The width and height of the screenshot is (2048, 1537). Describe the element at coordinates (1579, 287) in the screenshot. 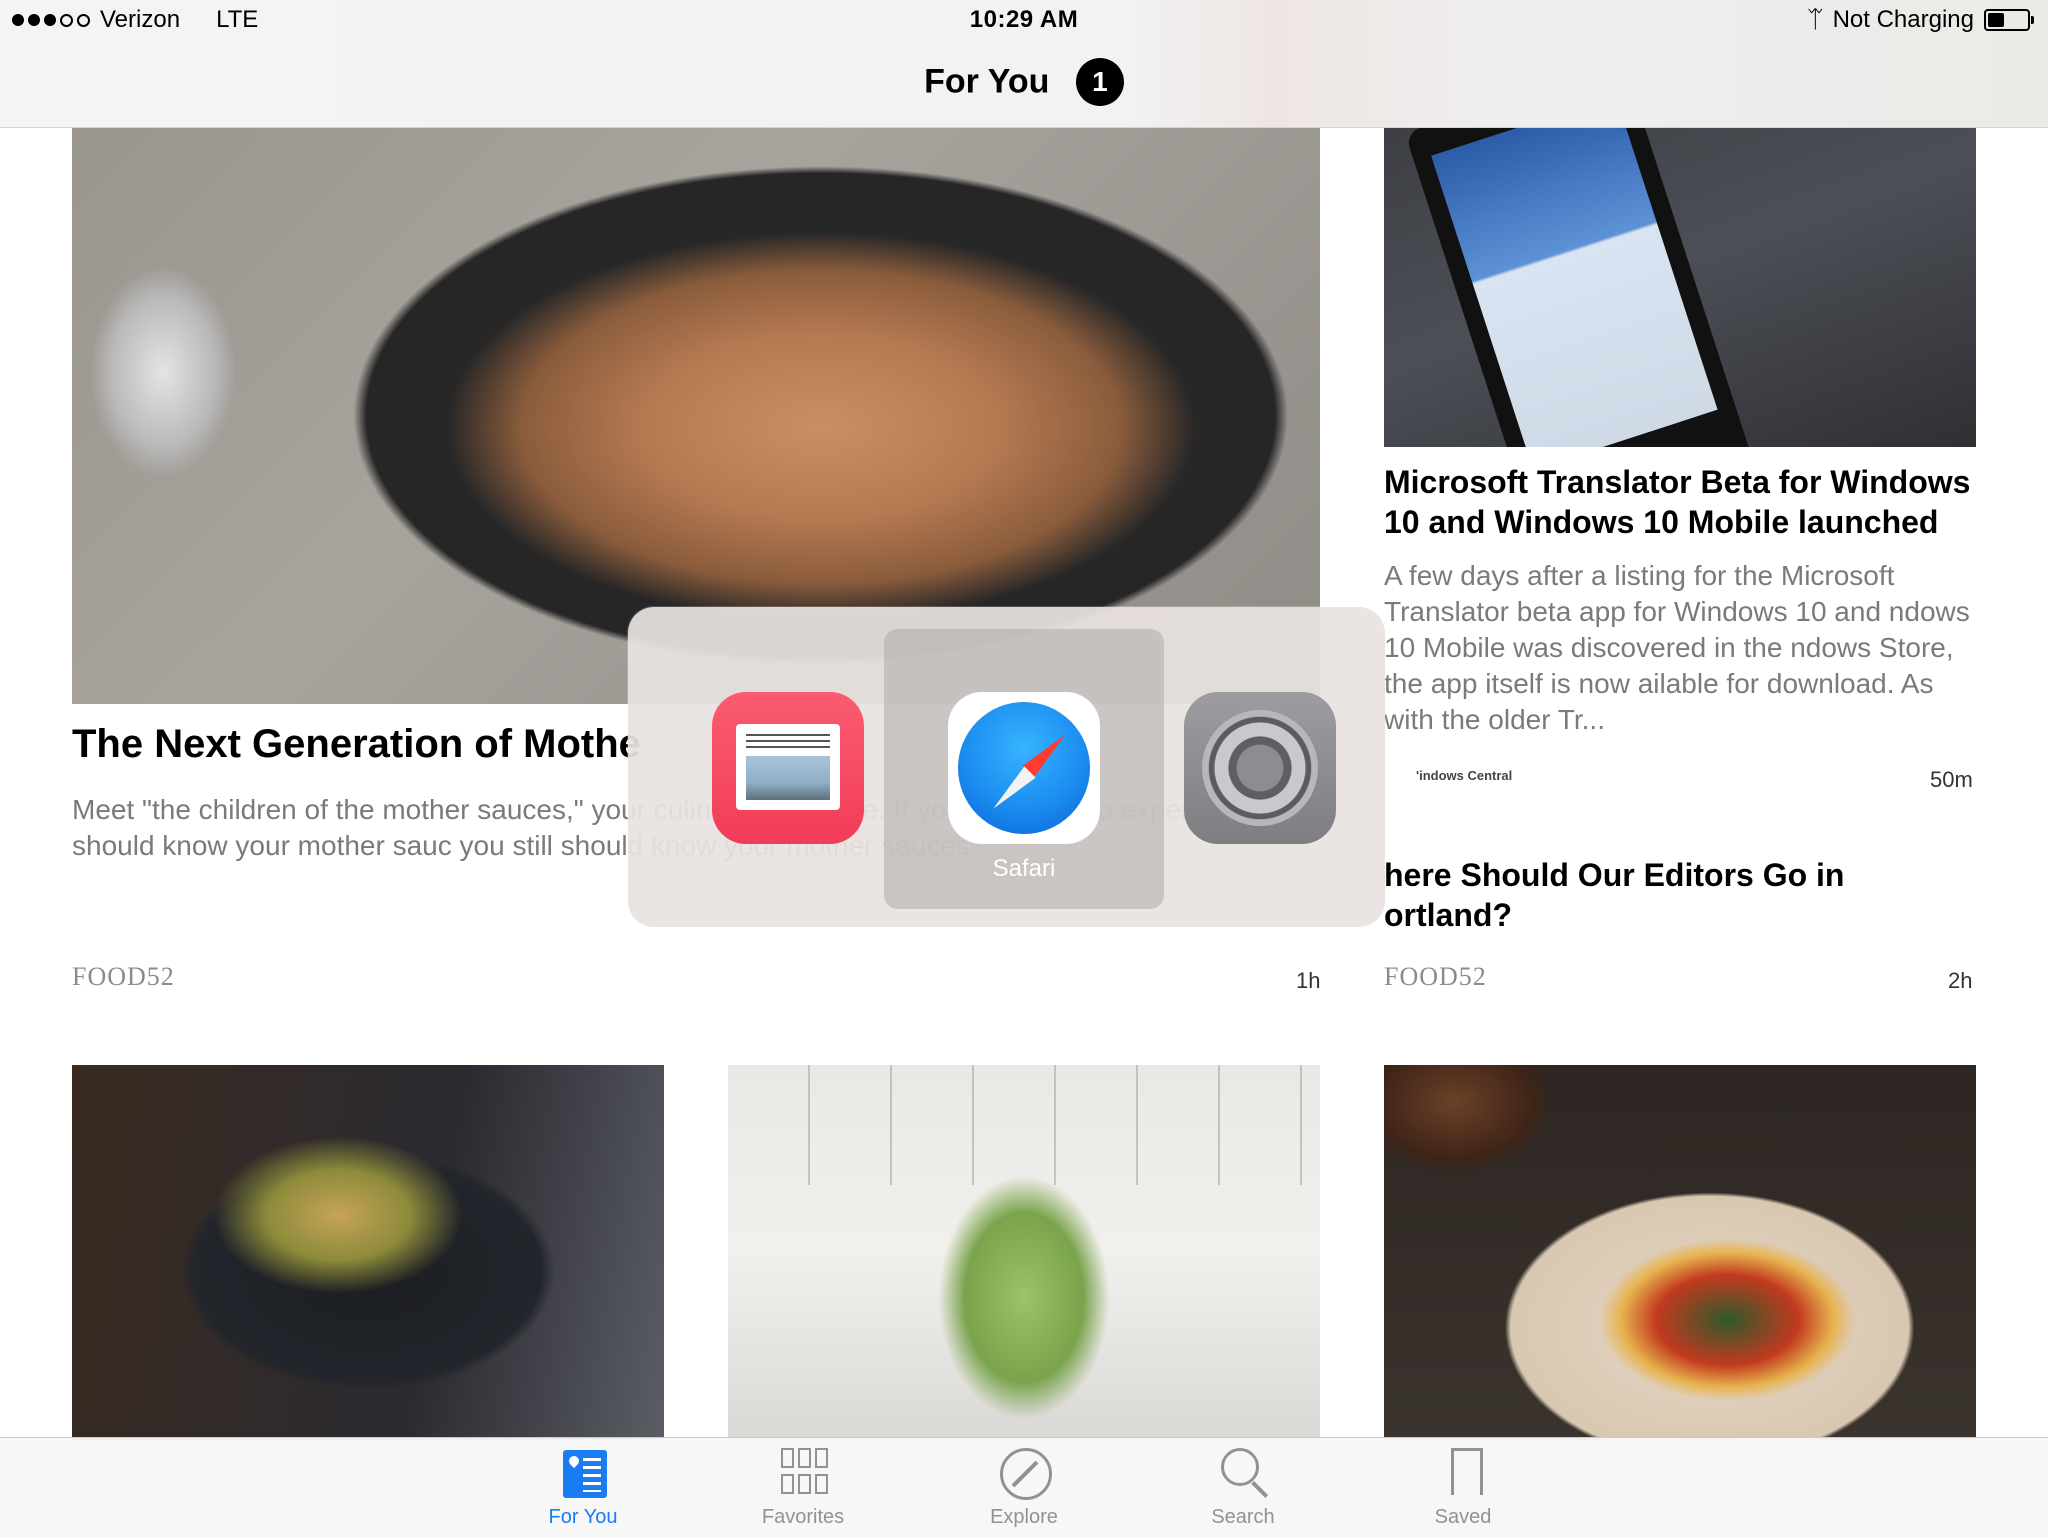

I see `phone-illustration` at that location.